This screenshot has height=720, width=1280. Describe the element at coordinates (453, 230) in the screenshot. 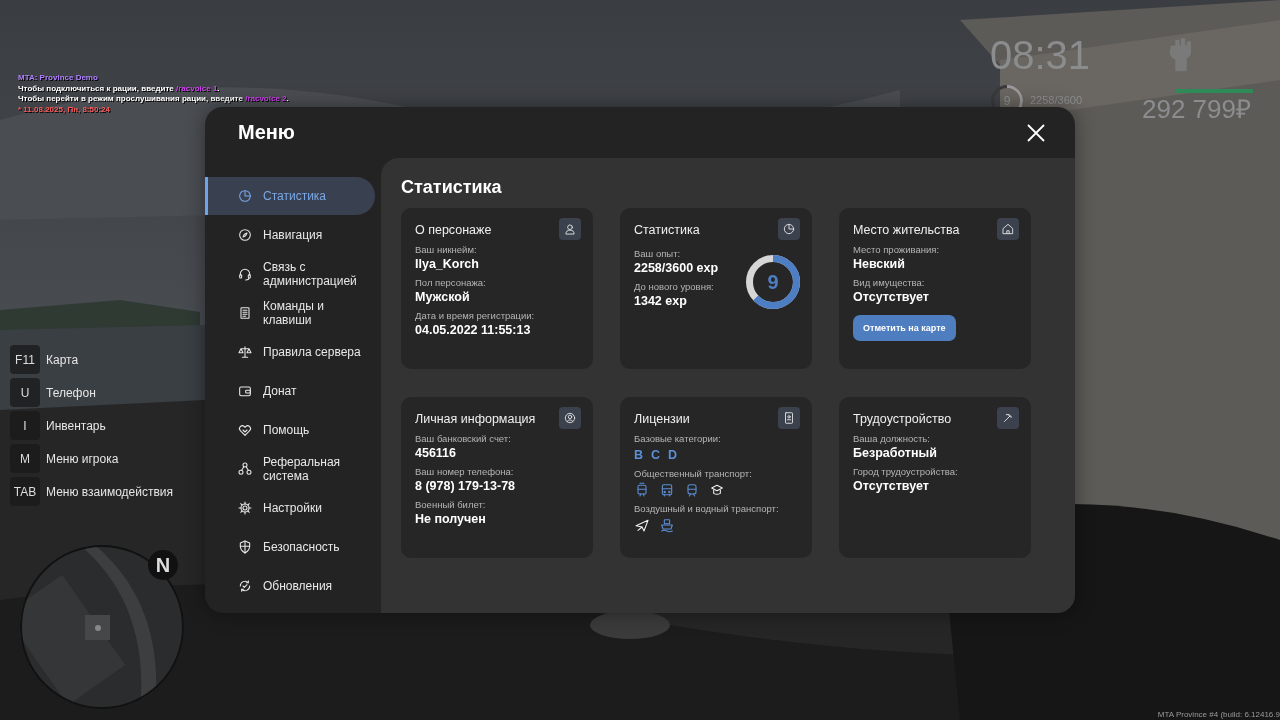

I see `card-title: О персонаже` at that location.